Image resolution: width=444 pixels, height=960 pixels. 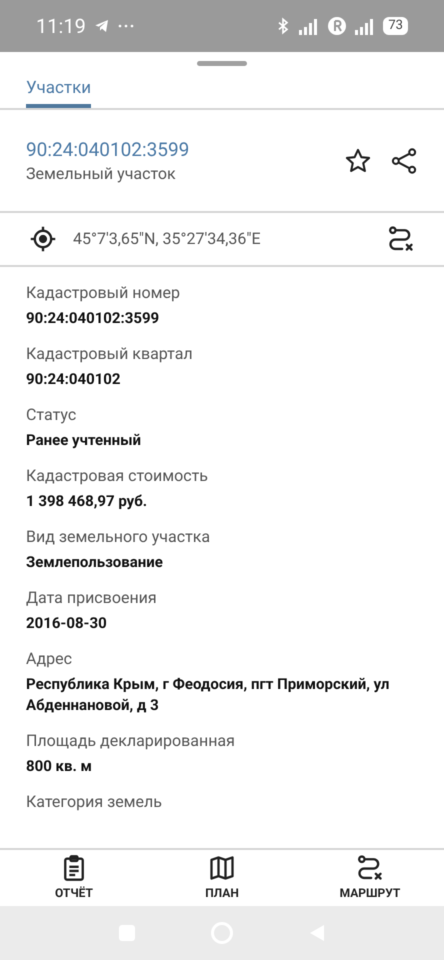 What do you see at coordinates (87, 501) in the screenshot?
I see `field-value: 1 398 468,97 руб.` at bounding box center [87, 501].